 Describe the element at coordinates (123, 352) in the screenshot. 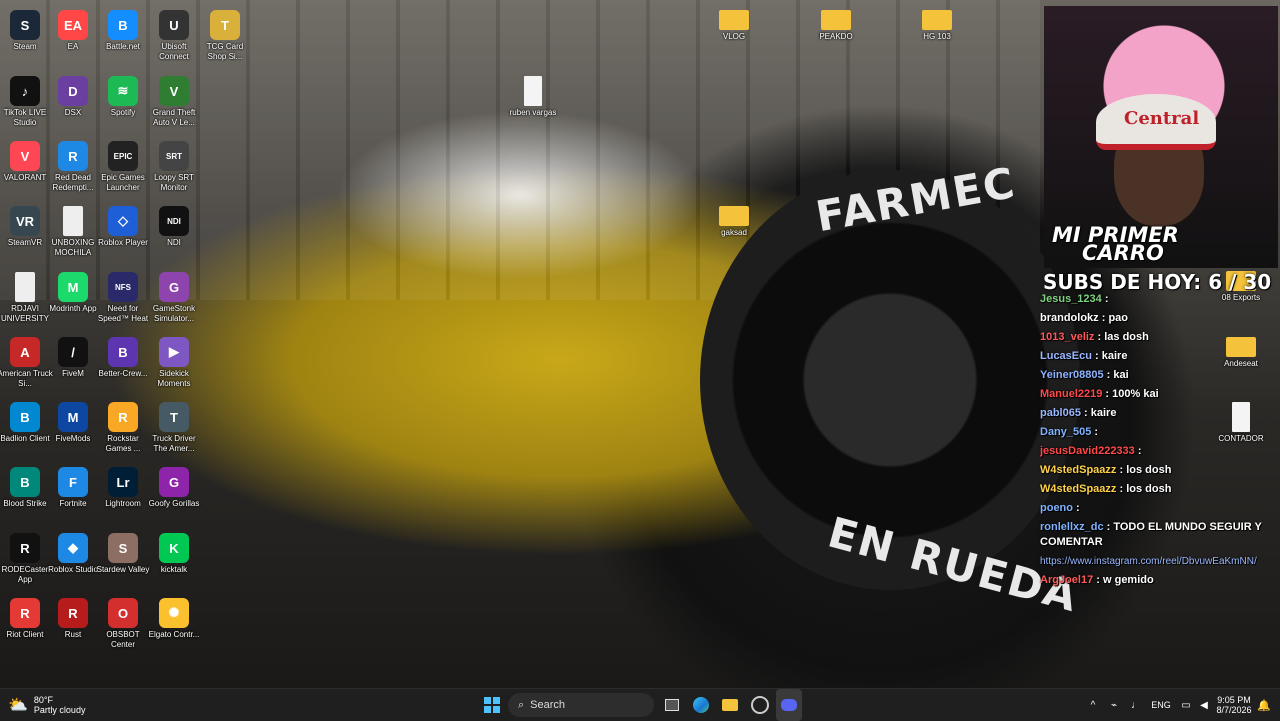

I see `app-icon: B` at that location.